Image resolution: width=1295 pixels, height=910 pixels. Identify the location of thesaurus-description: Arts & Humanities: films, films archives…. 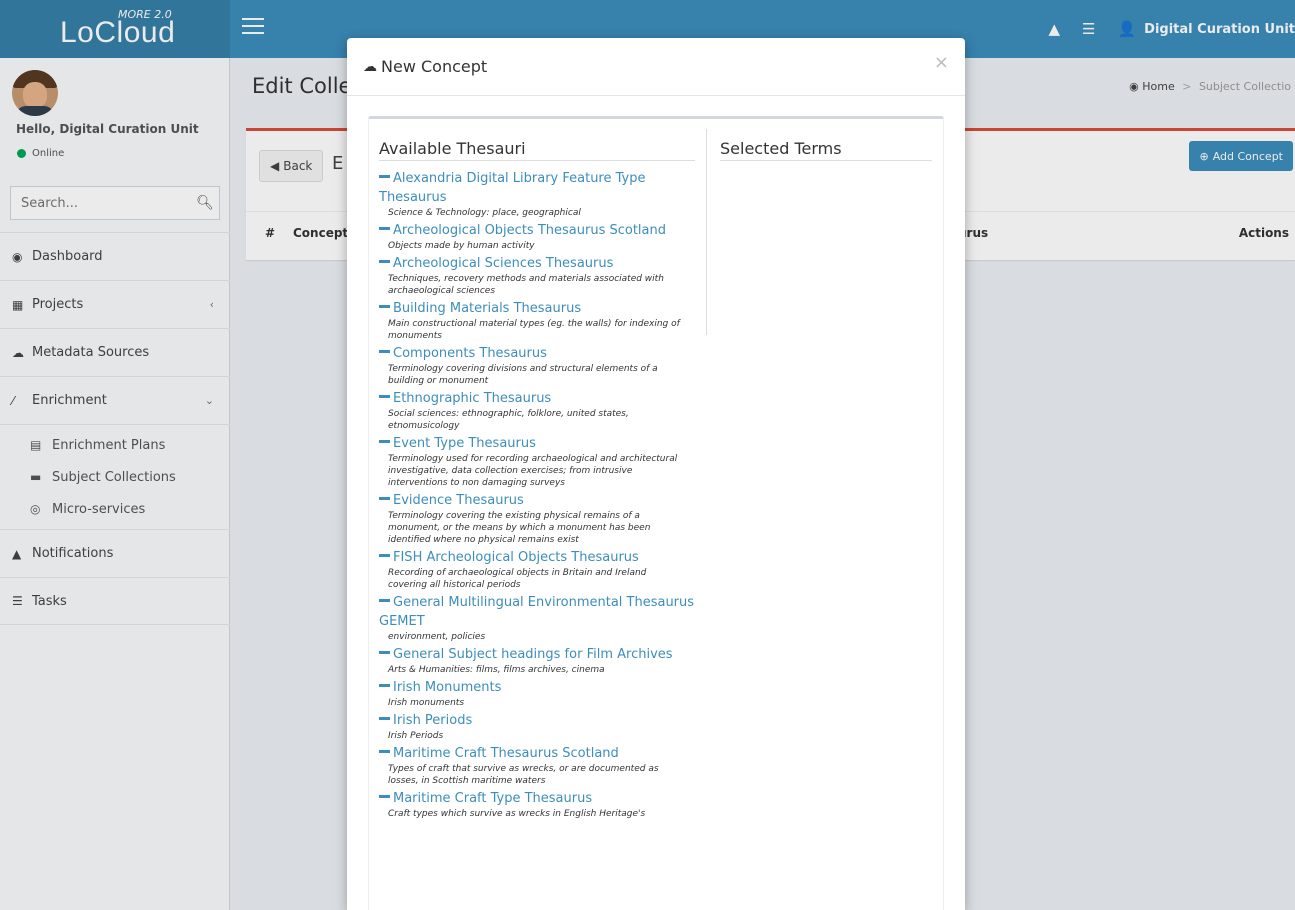
(496, 670).